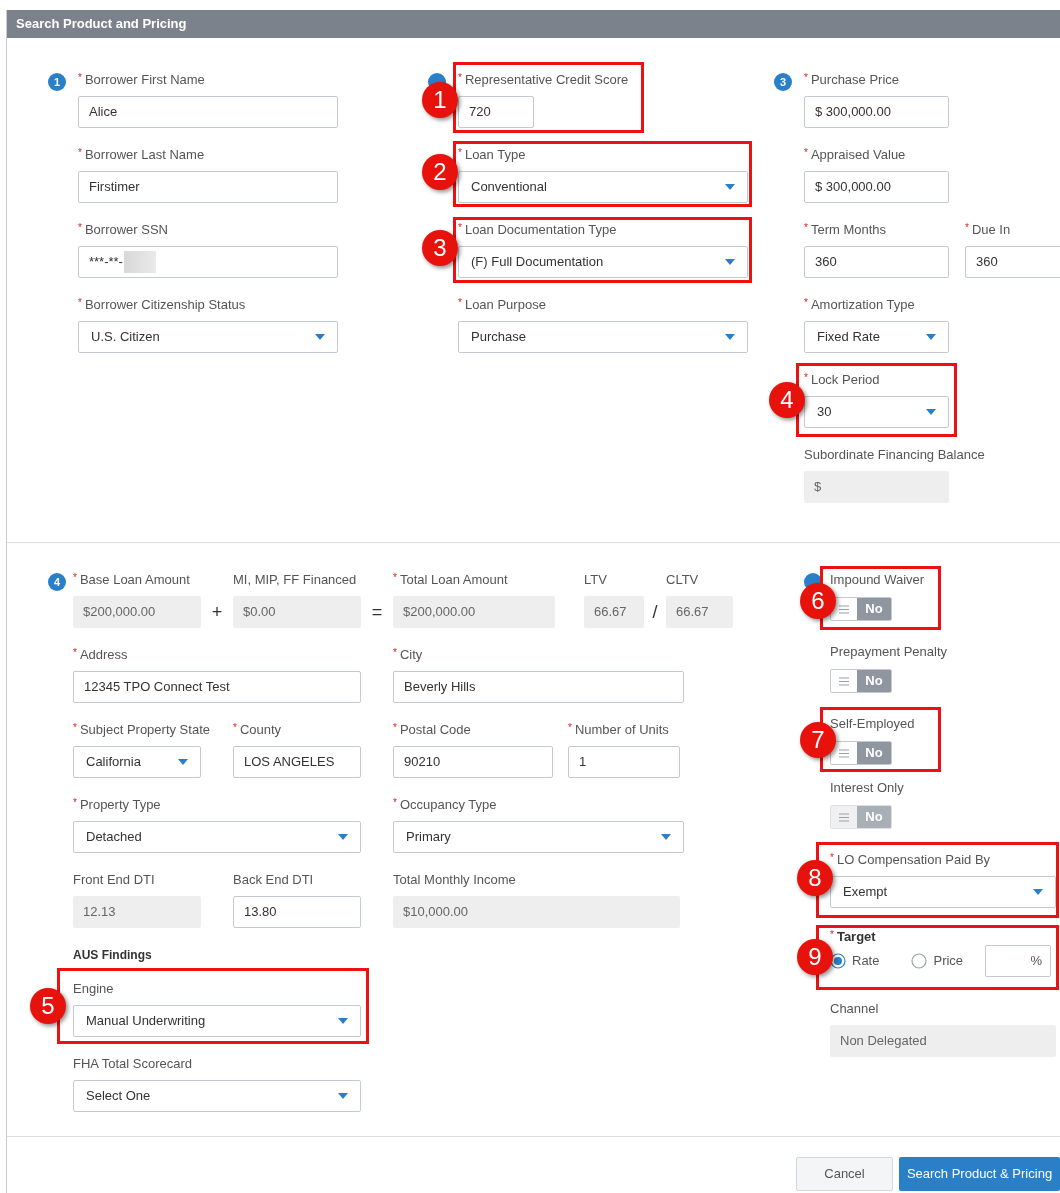 Image resolution: width=1060 pixels, height=1193 pixels. What do you see at coordinates (217, 1021) in the screenshot?
I see `dropdown: Manual Underwriting` at bounding box center [217, 1021].